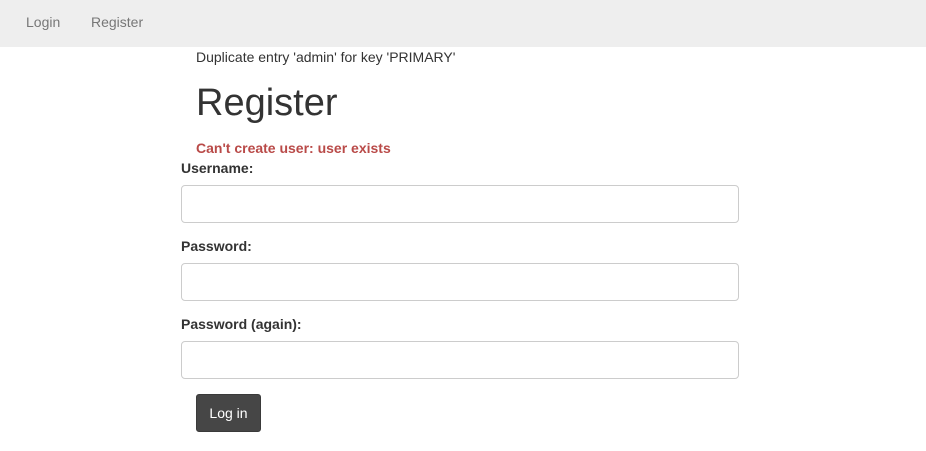 The image size is (926, 451). What do you see at coordinates (217, 168) in the screenshot?
I see `username-label: Username:` at bounding box center [217, 168].